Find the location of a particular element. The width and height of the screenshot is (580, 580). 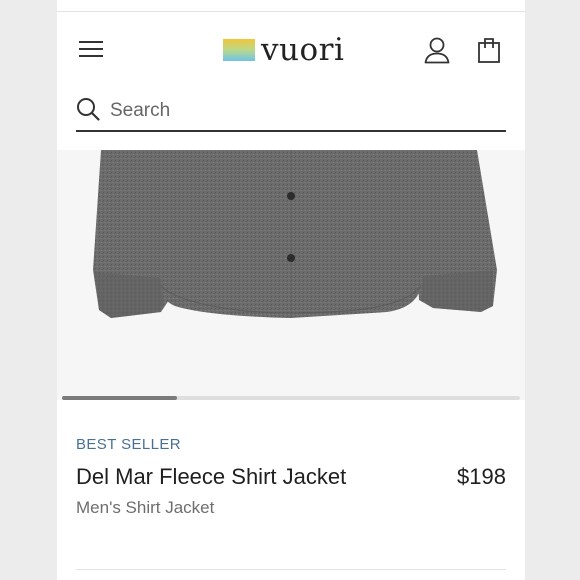

search-input is located at coordinates (300, 111).